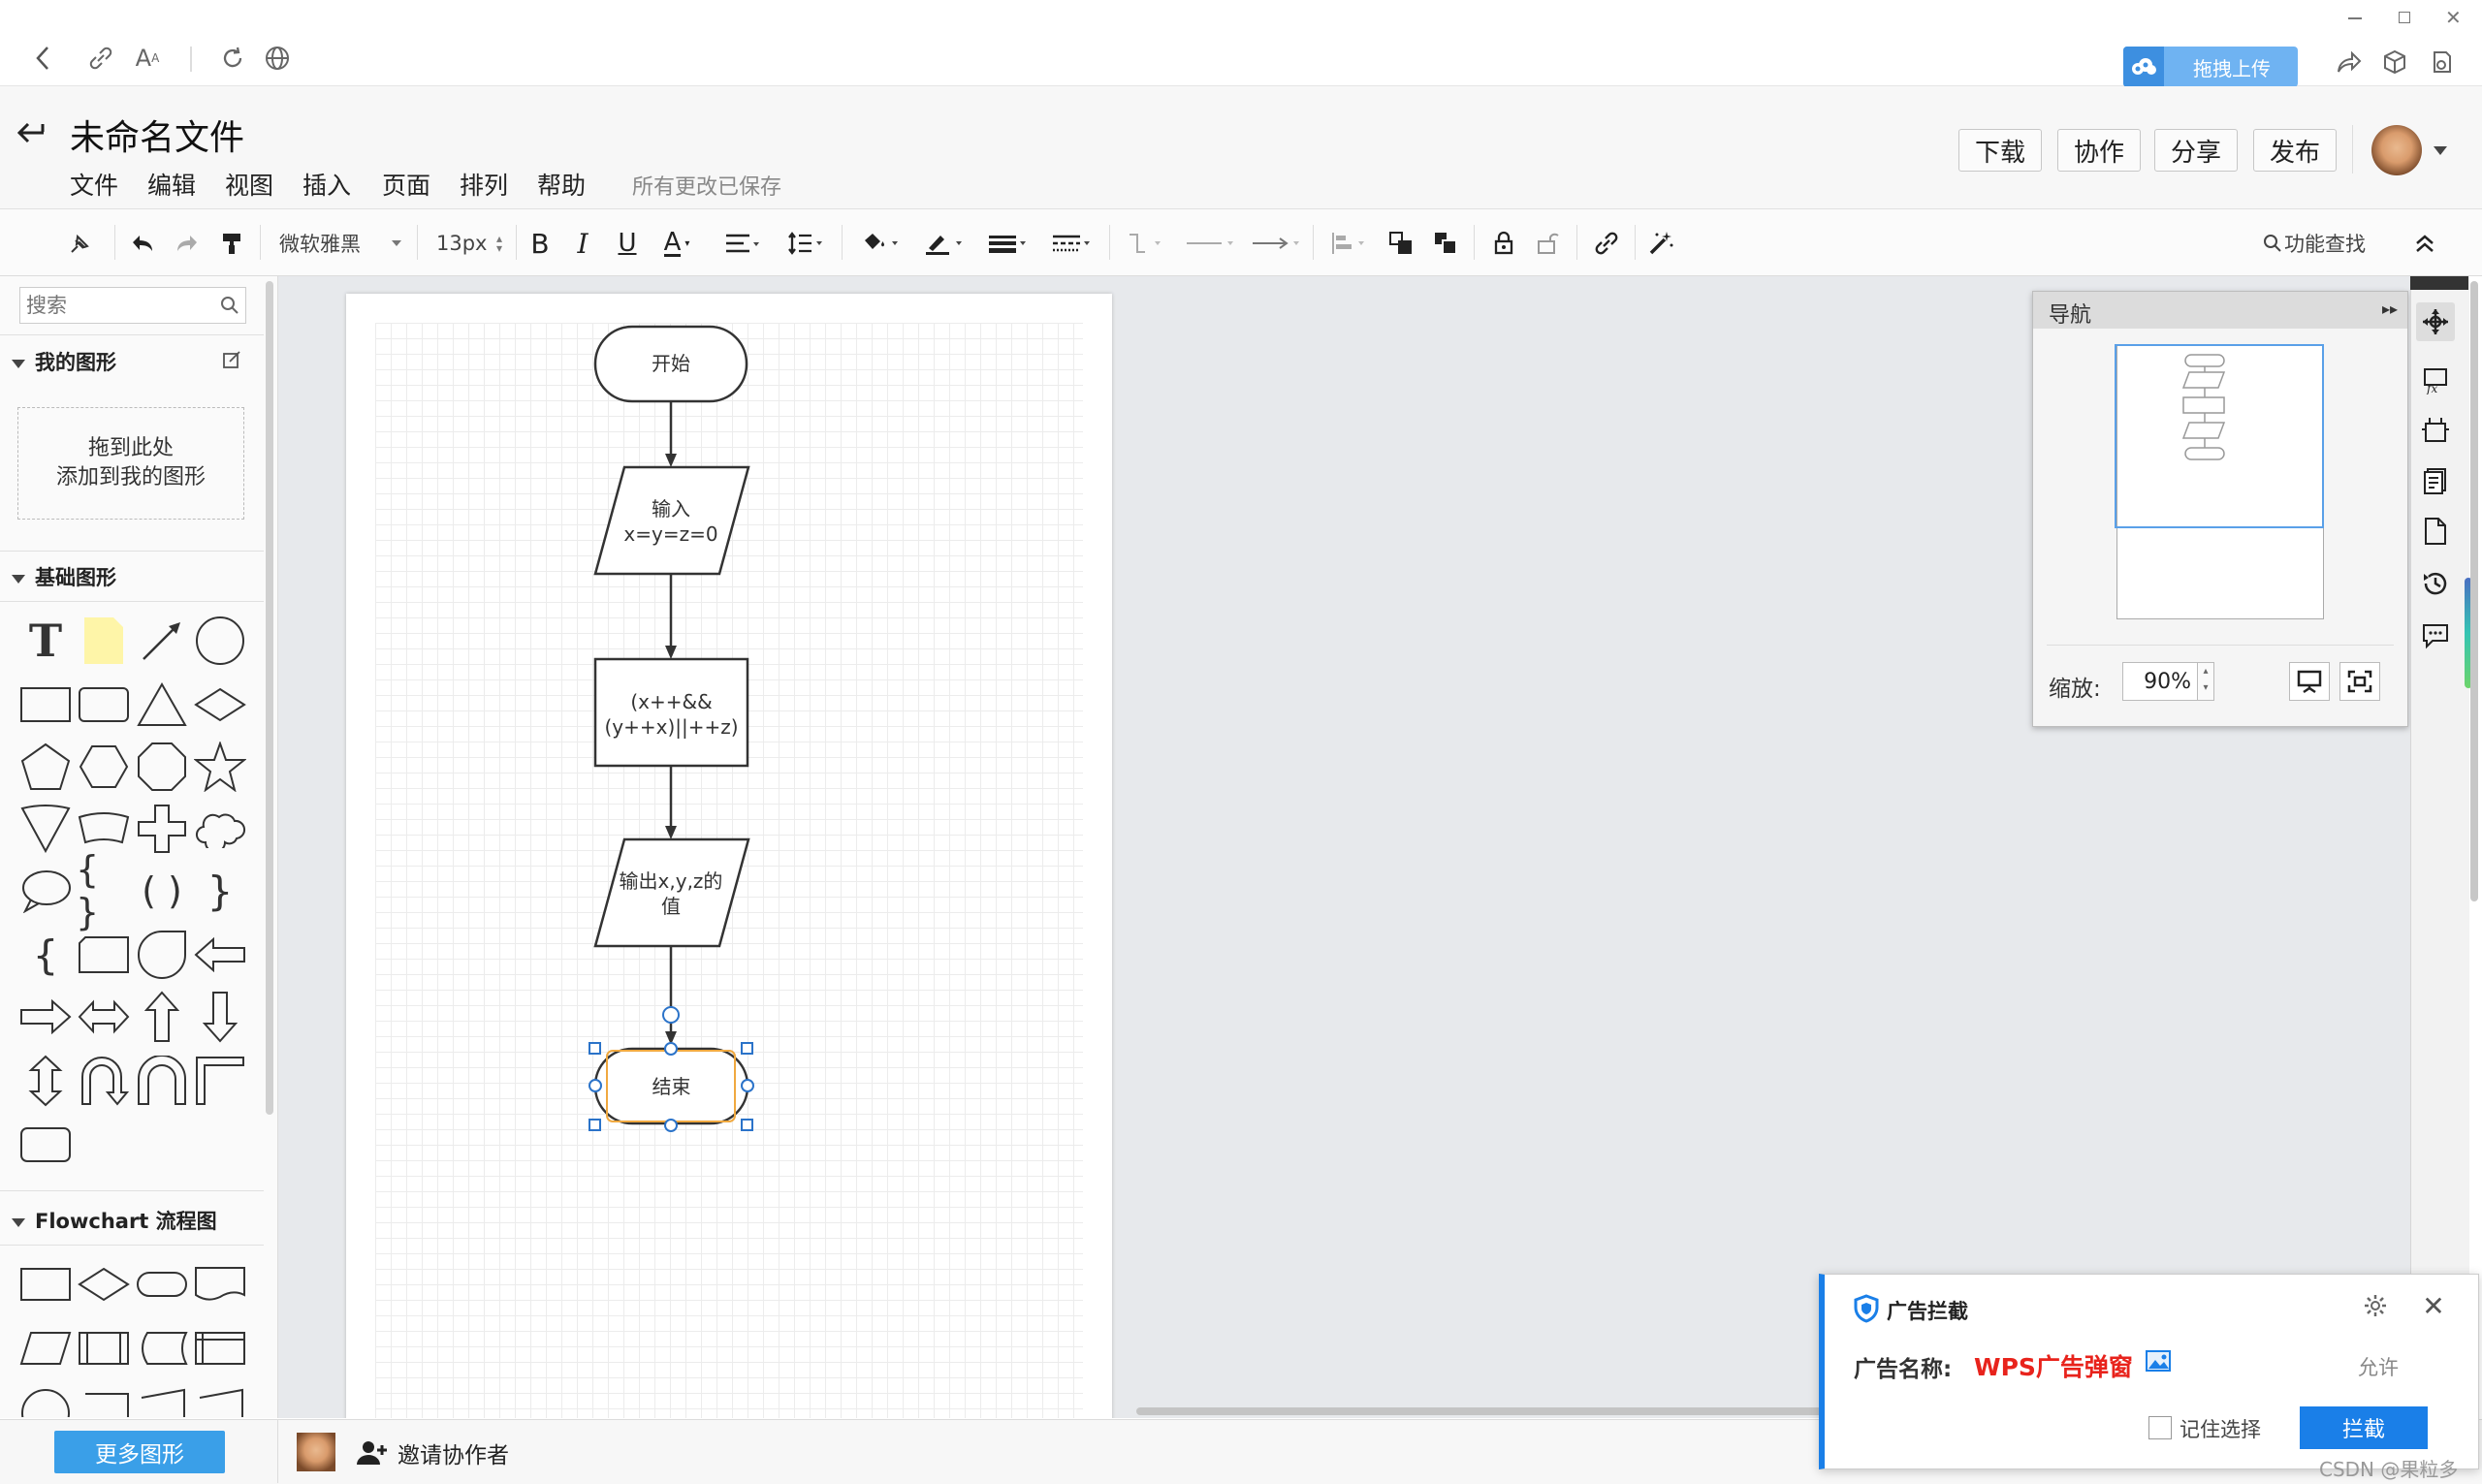  I want to click on add-user-icon, so click(372, 1453).